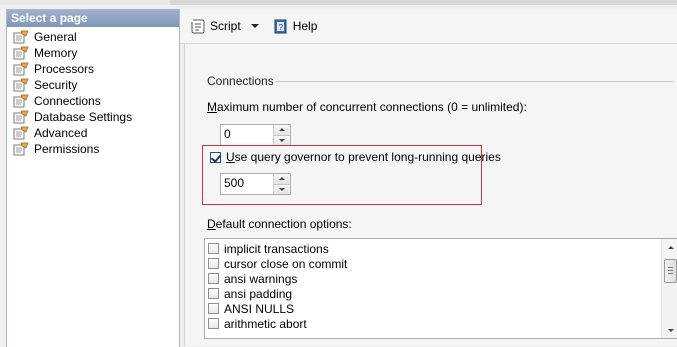 The width and height of the screenshot is (677, 347). Describe the element at coordinates (67, 101) in the screenshot. I see `sidebar-item-label: Connections` at that location.